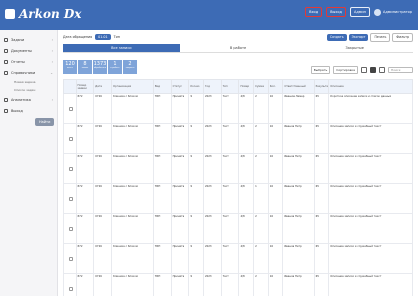 This screenshot has height=296, width=418. What do you see at coordinates (354, 48) in the screenshot?
I see `tab-closed: Закрытые` at bounding box center [354, 48].